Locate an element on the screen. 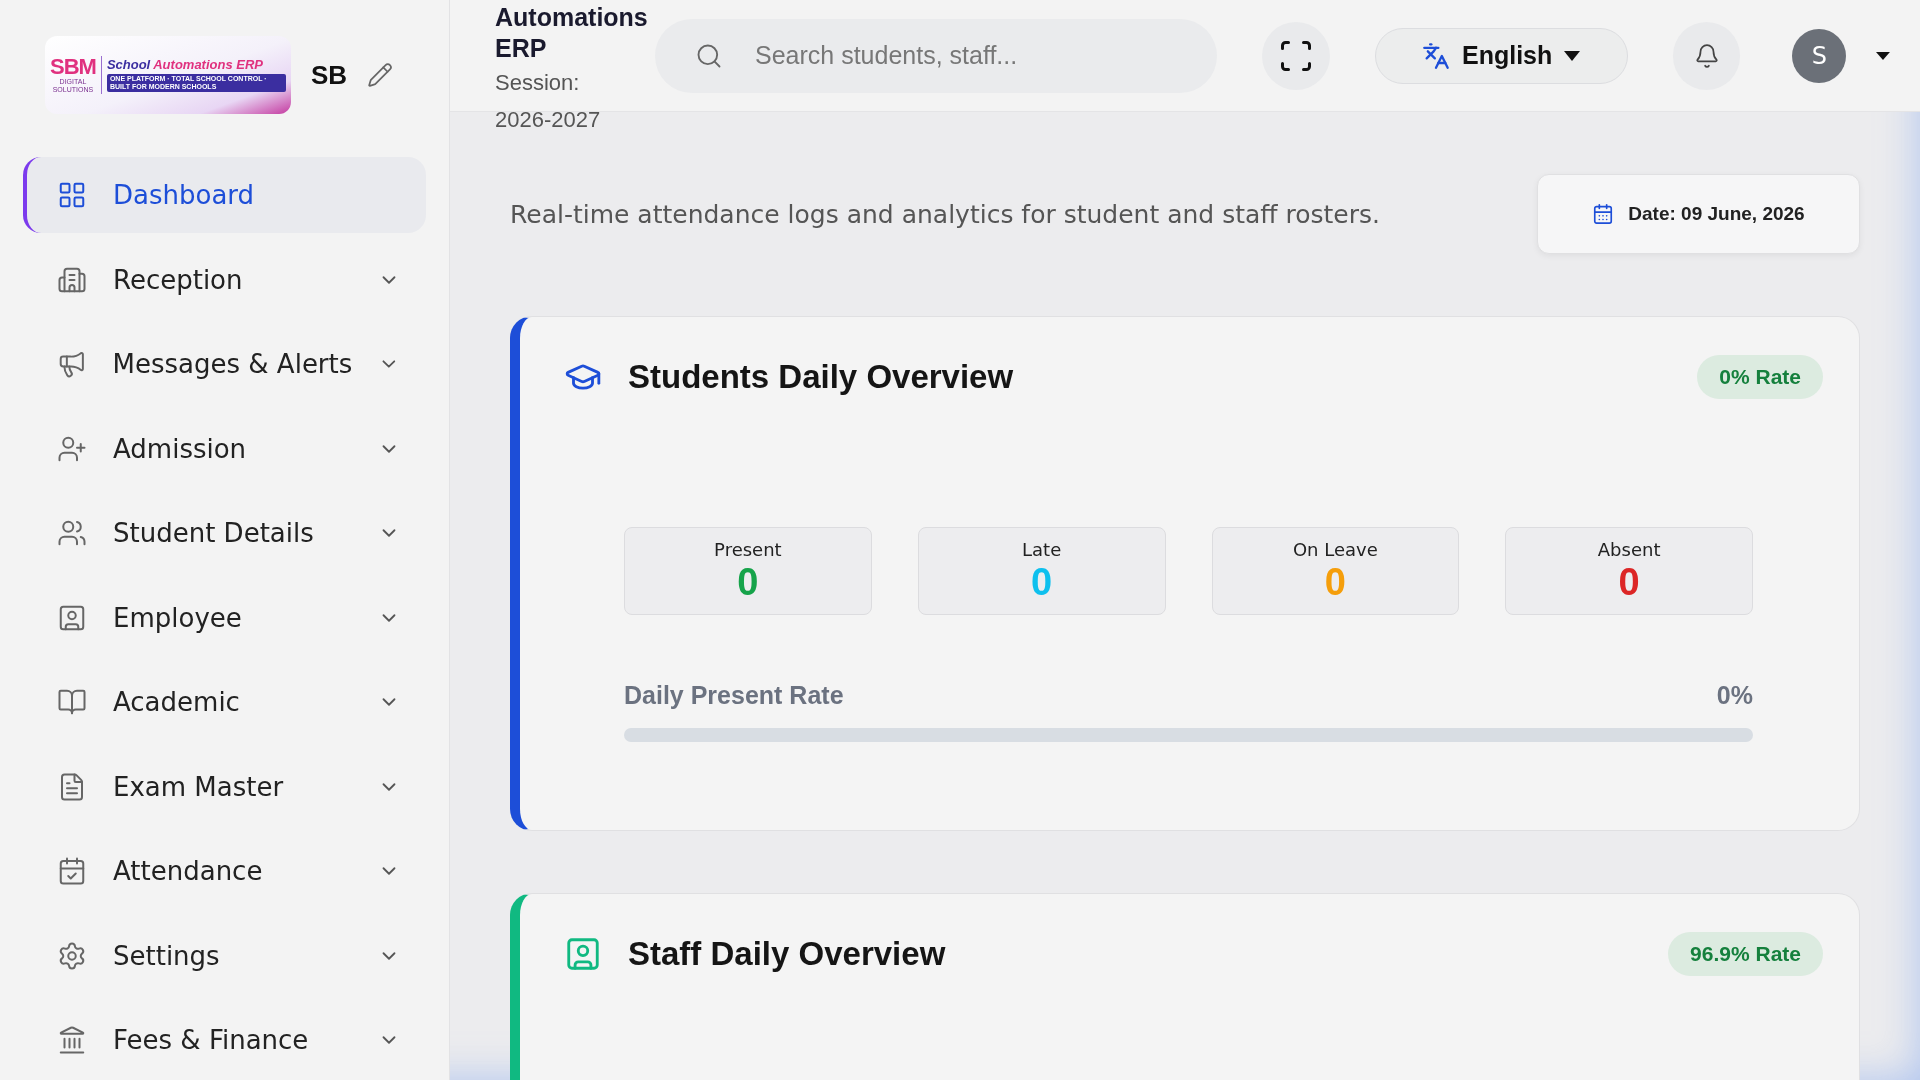  edit-icon is located at coordinates (380, 75).